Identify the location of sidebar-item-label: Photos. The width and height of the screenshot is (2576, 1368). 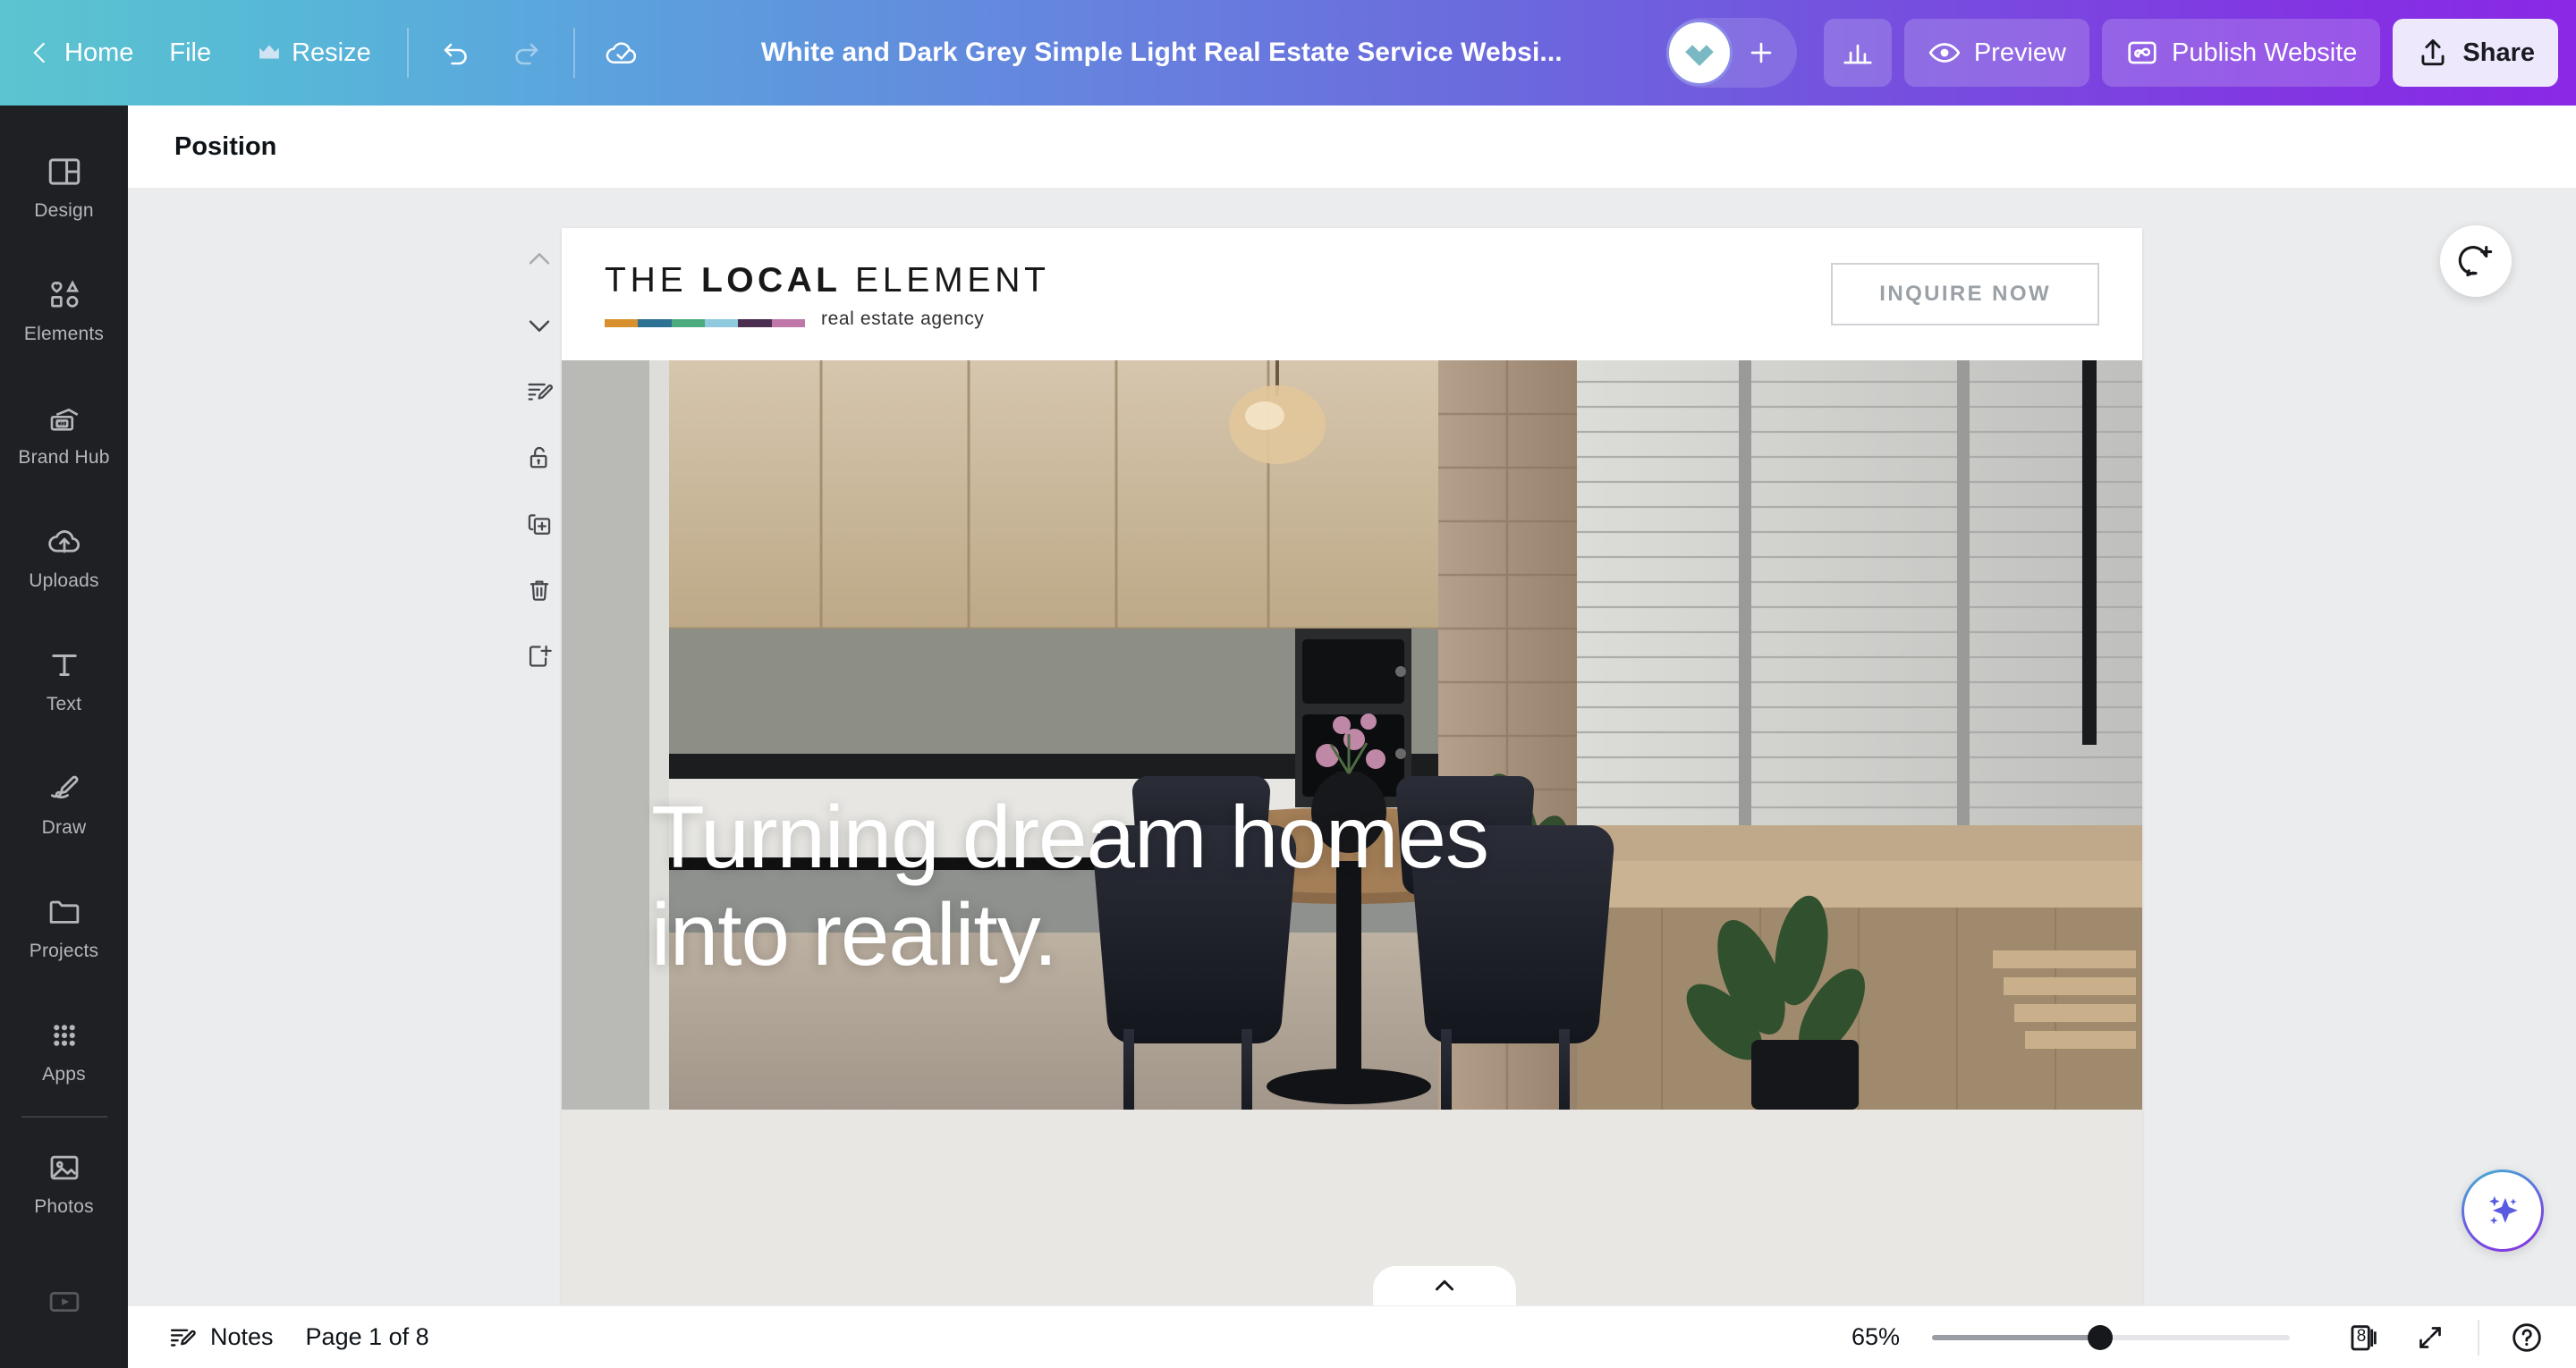
(64, 1206).